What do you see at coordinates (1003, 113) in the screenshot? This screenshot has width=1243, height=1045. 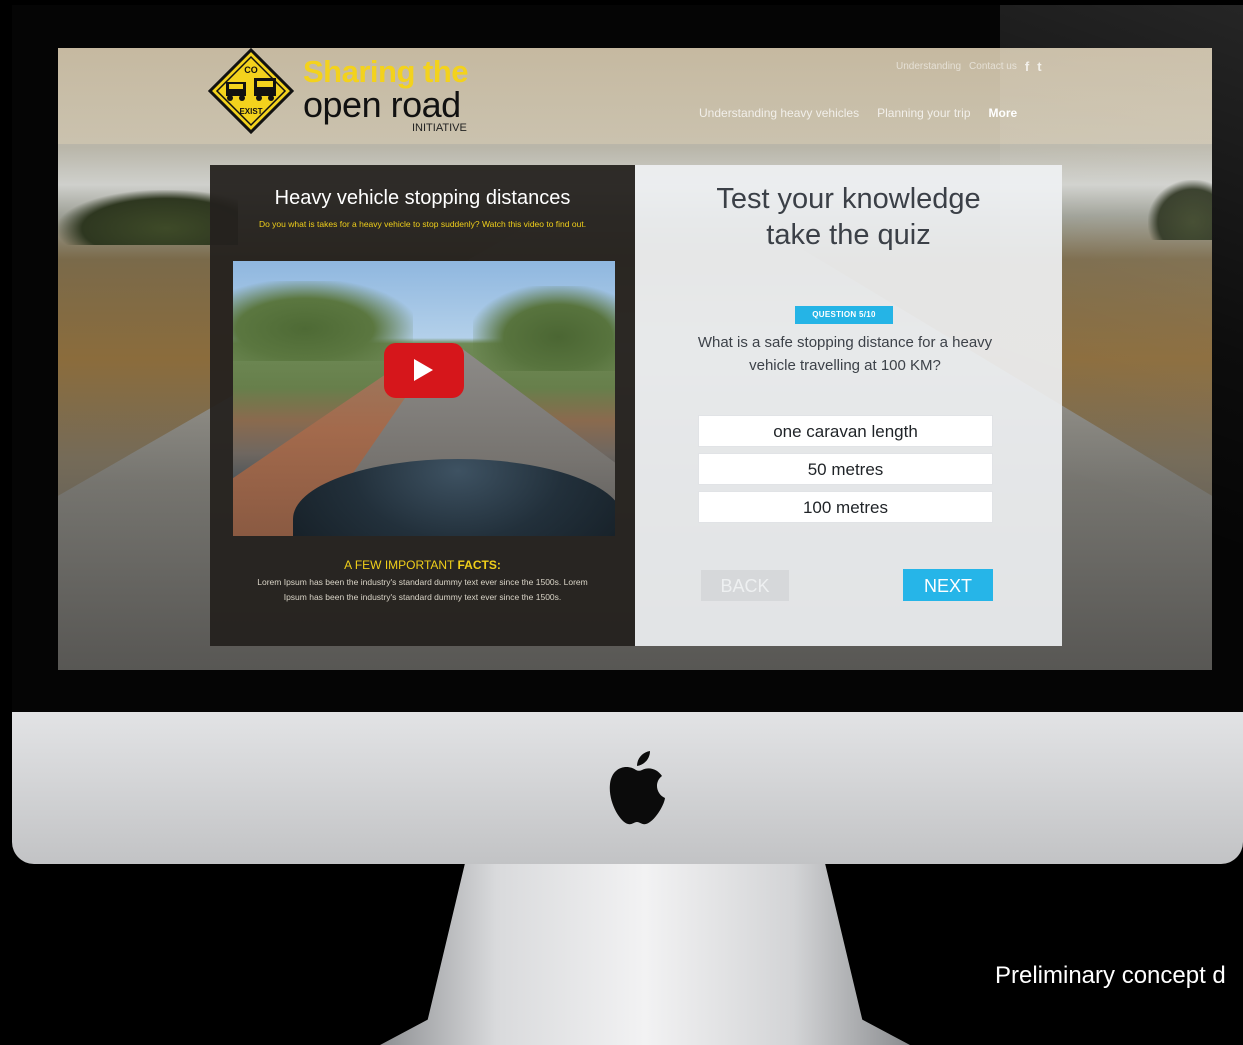 I see `nav-item-more: More` at bounding box center [1003, 113].